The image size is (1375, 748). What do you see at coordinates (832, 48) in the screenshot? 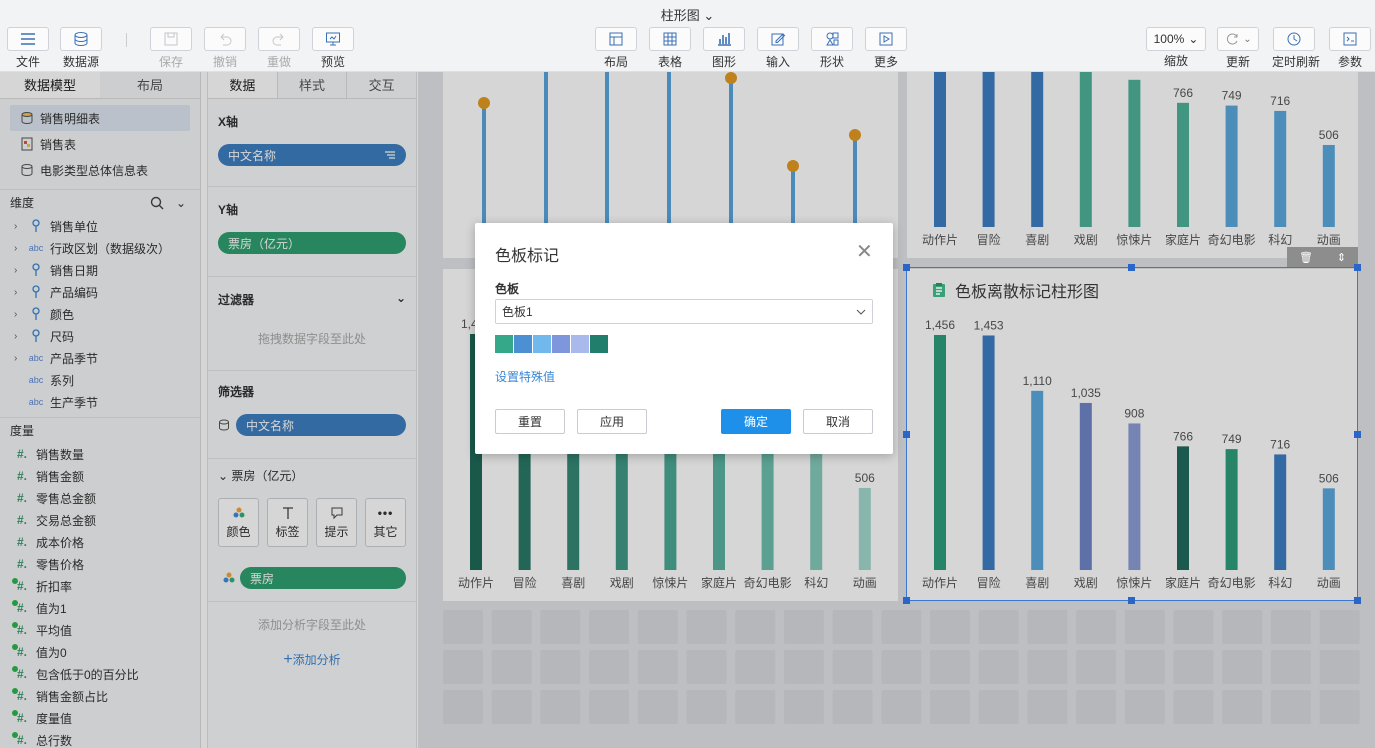
I see `shape-button: 形状` at bounding box center [832, 48].